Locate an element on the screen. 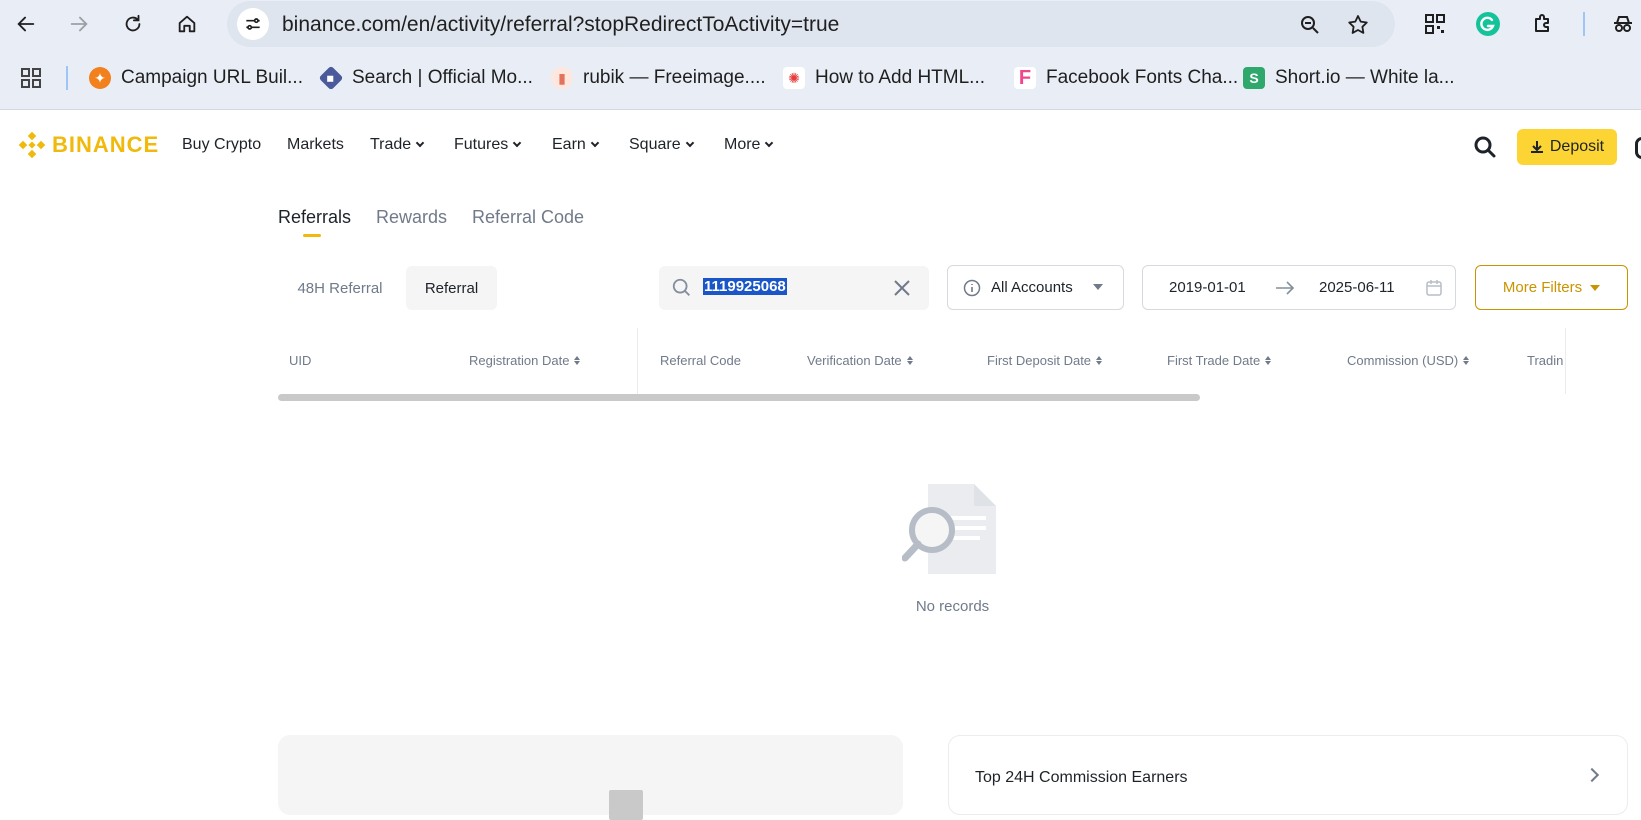  forward-arrow-icon is located at coordinates (79, 24).